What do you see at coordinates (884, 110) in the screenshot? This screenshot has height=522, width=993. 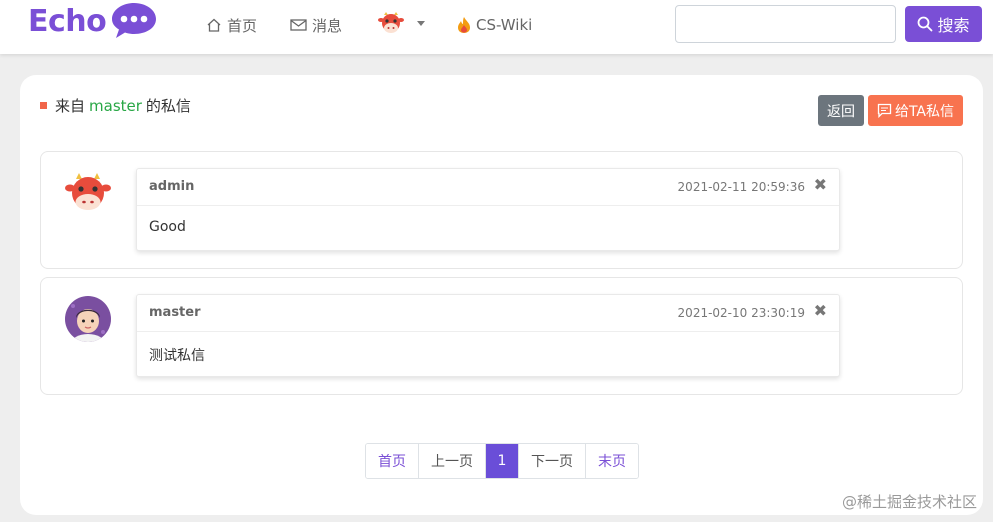 I see `comment-icon` at bounding box center [884, 110].